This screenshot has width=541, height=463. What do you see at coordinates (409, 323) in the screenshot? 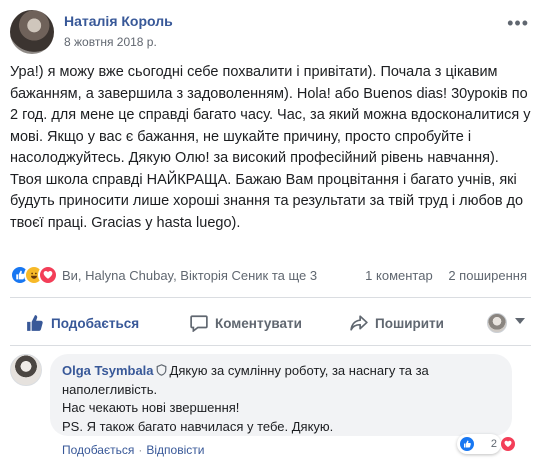
I see `share-button-label: Поширити` at bounding box center [409, 323].